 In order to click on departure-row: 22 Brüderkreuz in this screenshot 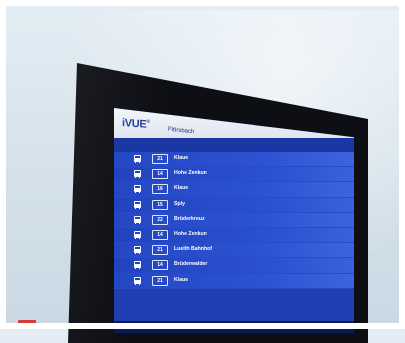, I will do `click(234, 220)`.